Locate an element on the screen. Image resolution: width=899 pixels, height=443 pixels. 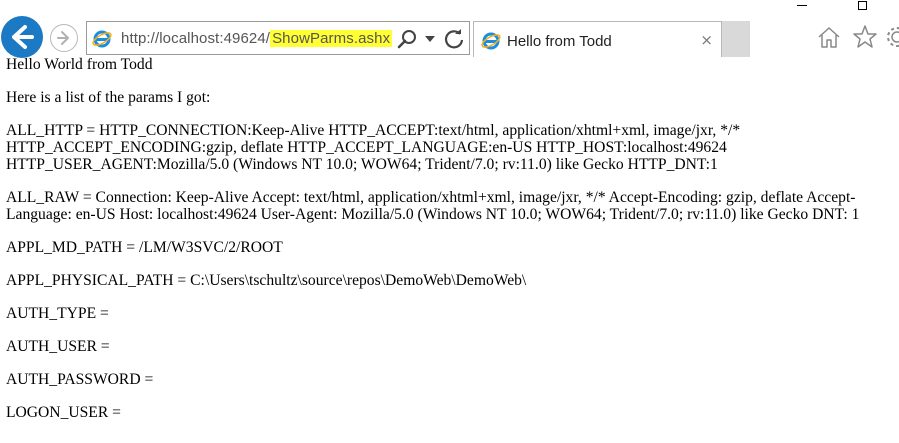
url-text: http://localhost:49624/ShowParms.ashx is located at coordinates (257, 38).